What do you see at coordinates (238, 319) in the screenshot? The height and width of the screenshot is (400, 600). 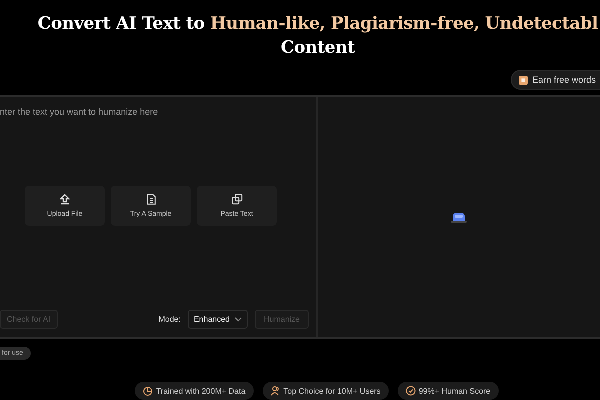 I see `chevron-down-icon` at bounding box center [238, 319].